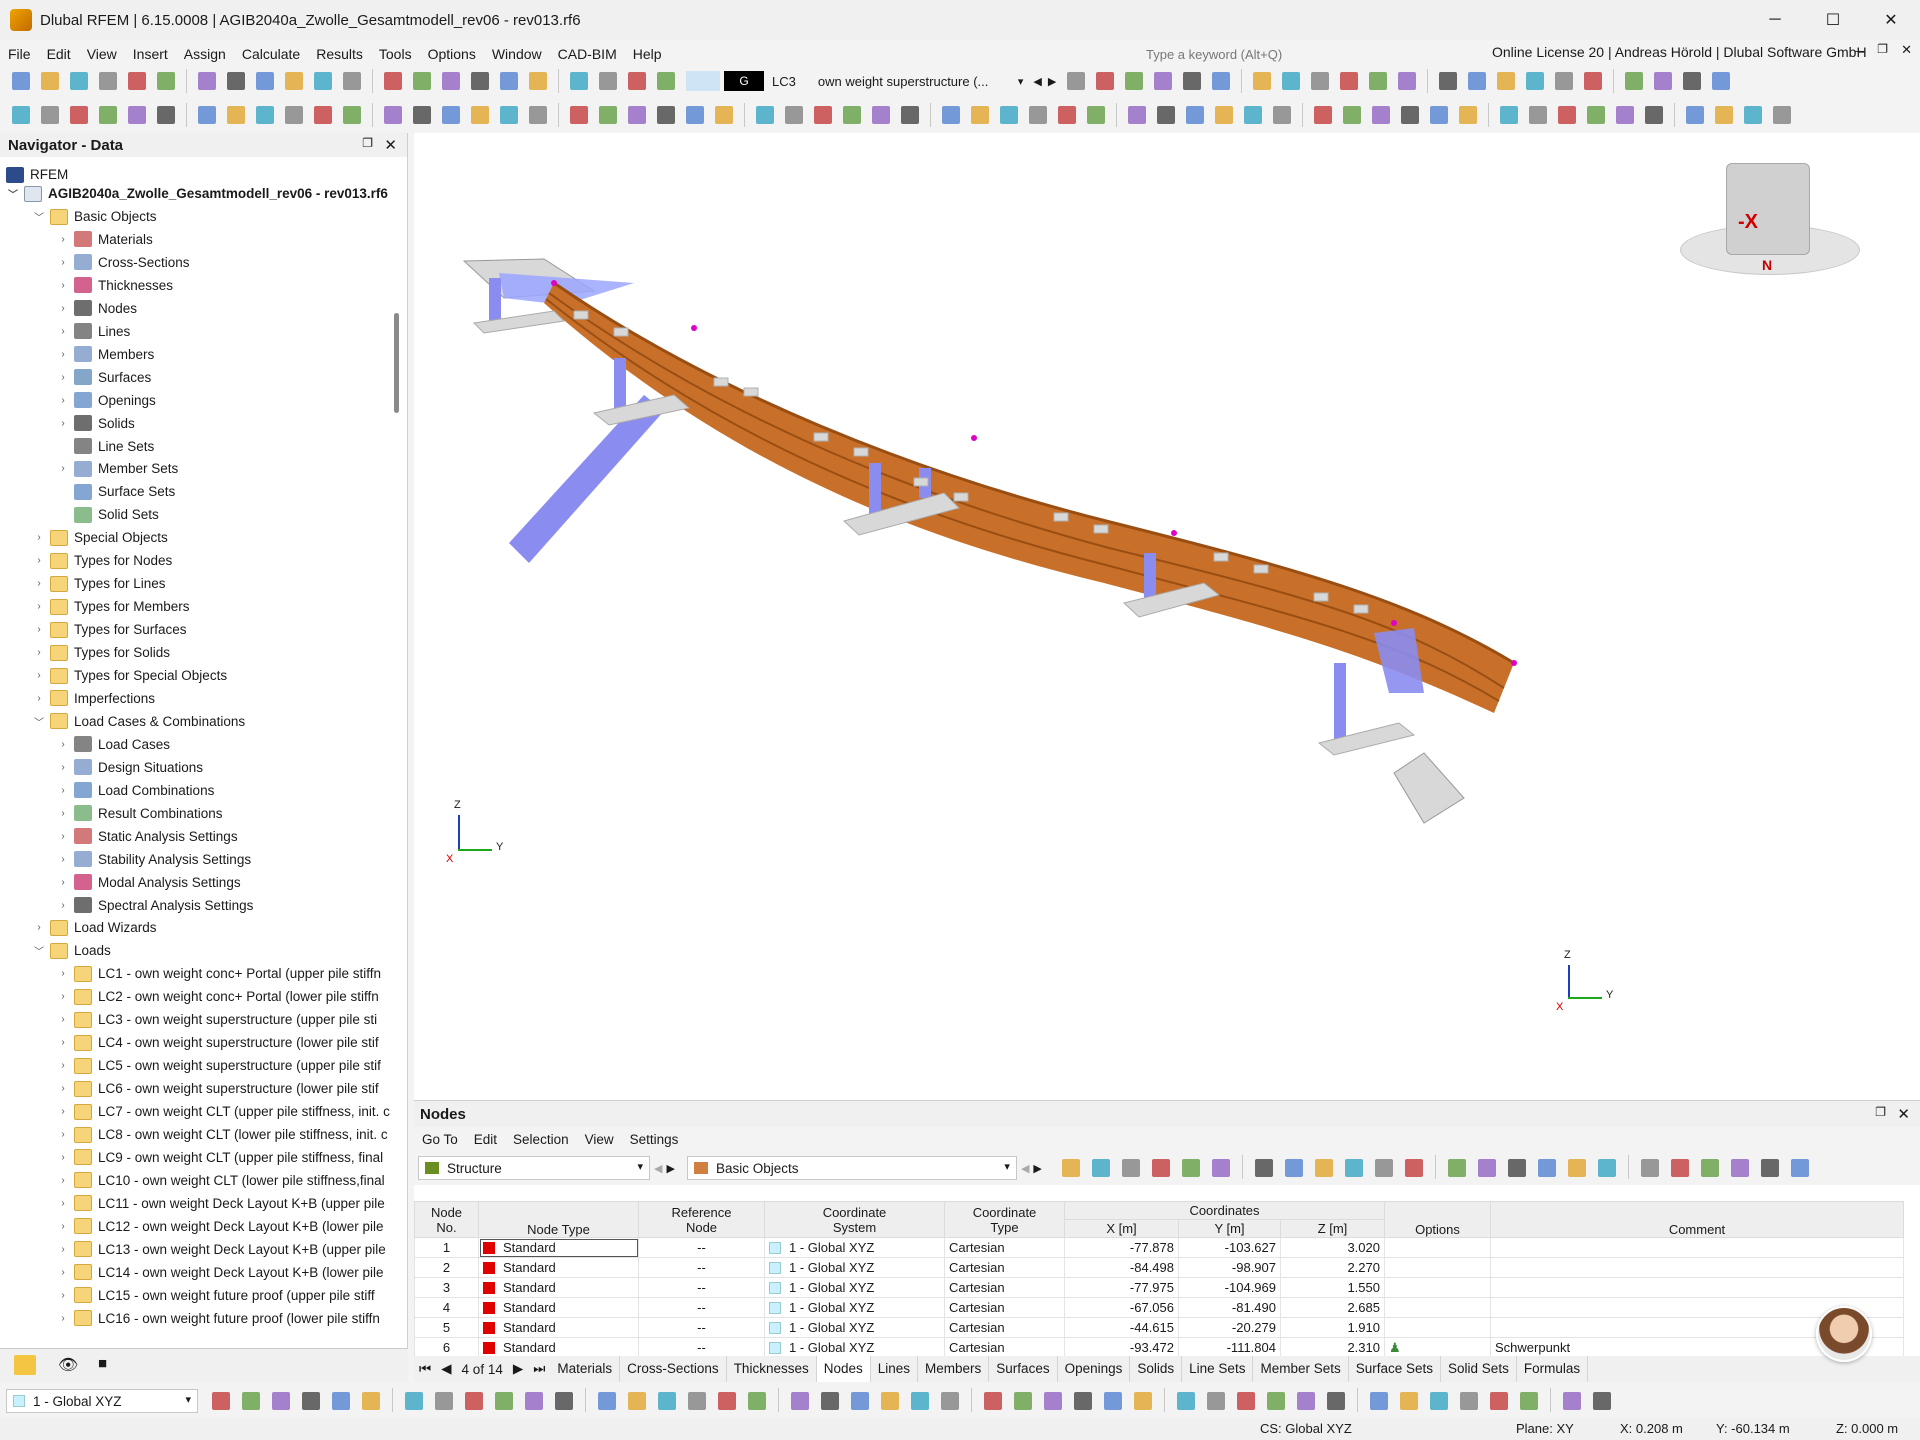 The height and width of the screenshot is (1440, 1920). What do you see at coordinates (587, 54) in the screenshot?
I see `menu-cad-bim: CAD-BIM` at bounding box center [587, 54].